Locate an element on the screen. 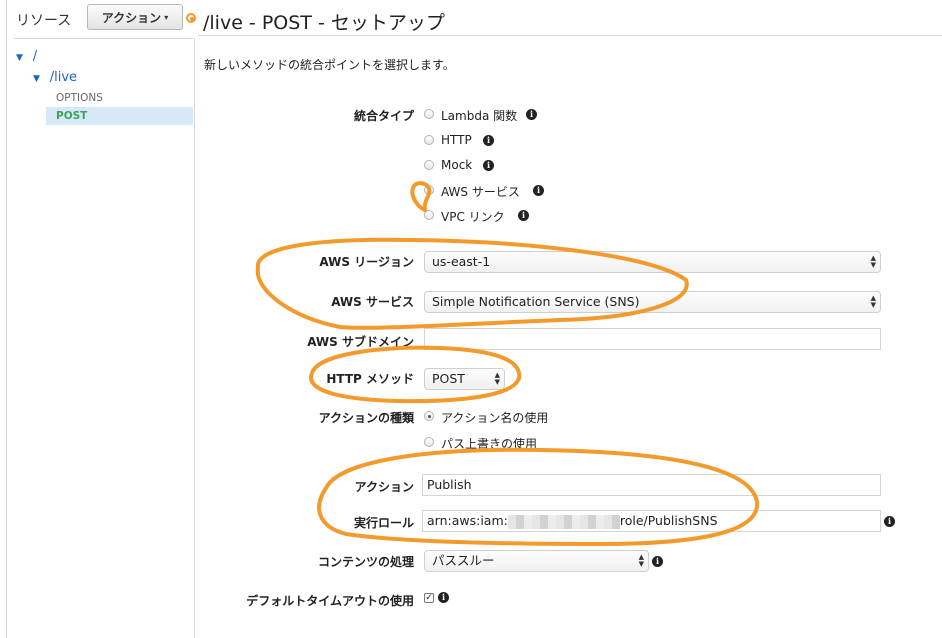  aws-subdomain-label: AWS サブドメイン is located at coordinates (360, 342).